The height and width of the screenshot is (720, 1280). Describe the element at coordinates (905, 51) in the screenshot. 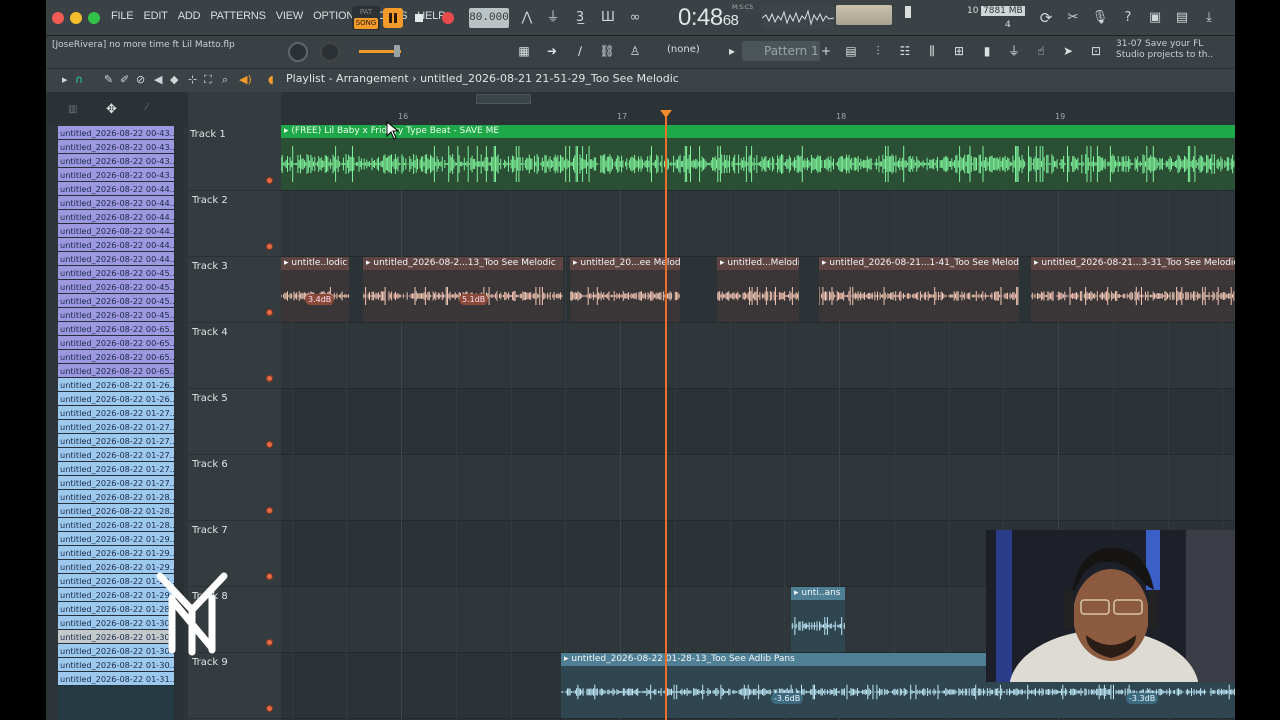

I see `mixer-icon: ☷` at that location.